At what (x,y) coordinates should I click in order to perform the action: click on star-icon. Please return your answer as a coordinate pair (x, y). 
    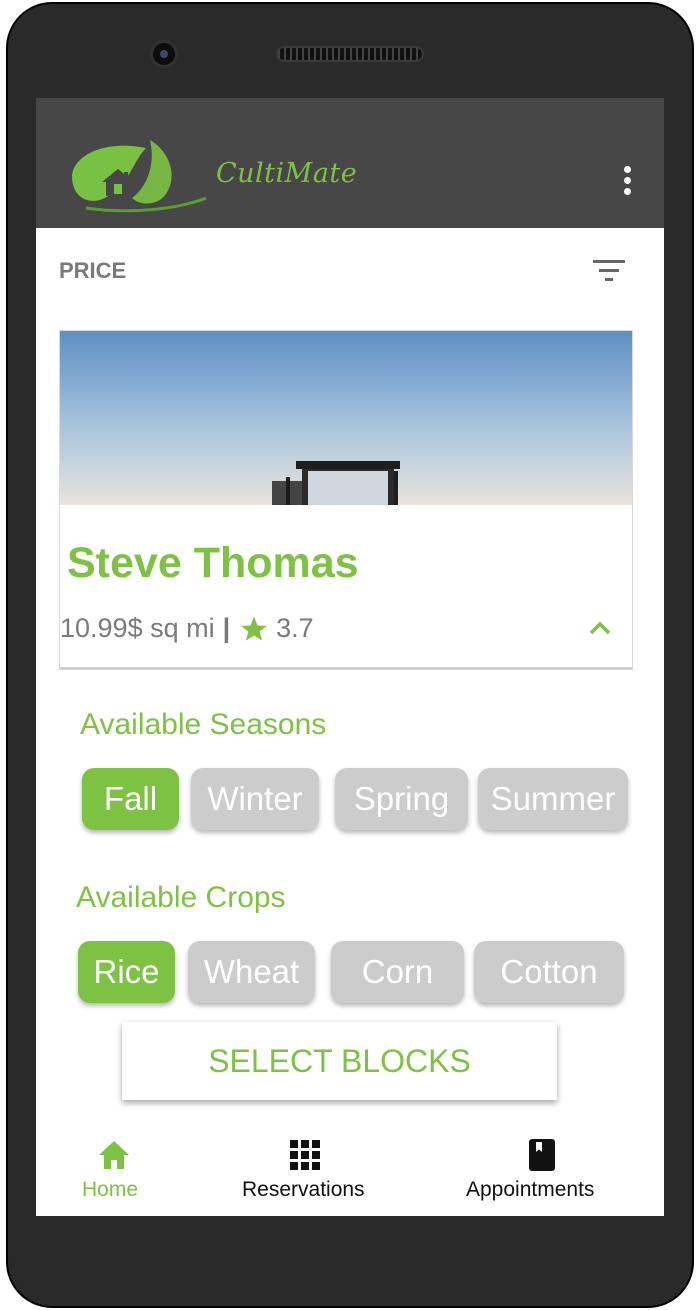
    Looking at the image, I should click on (254, 628).